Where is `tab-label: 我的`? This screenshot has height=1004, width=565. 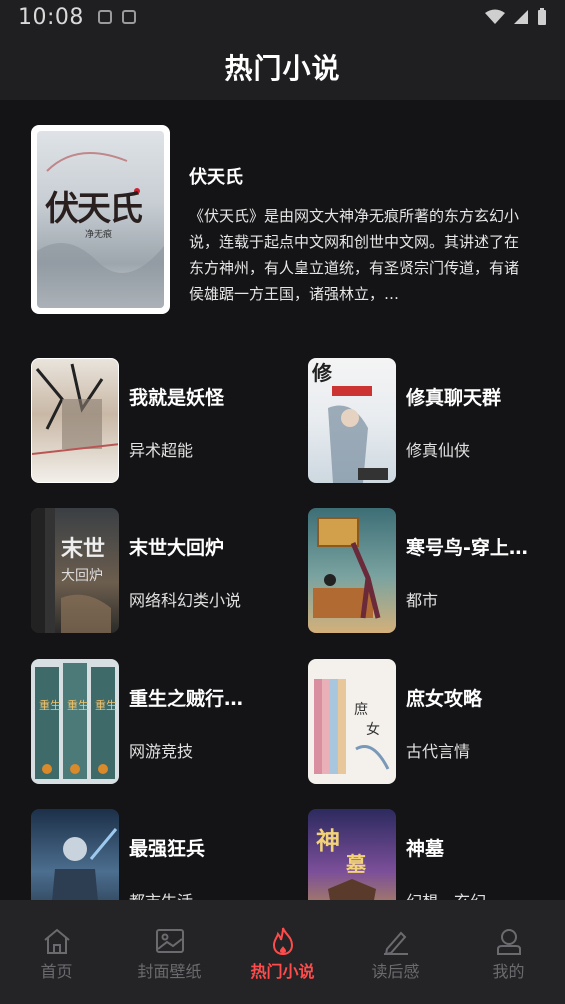 tab-label: 我的 is located at coordinates (508, 971).